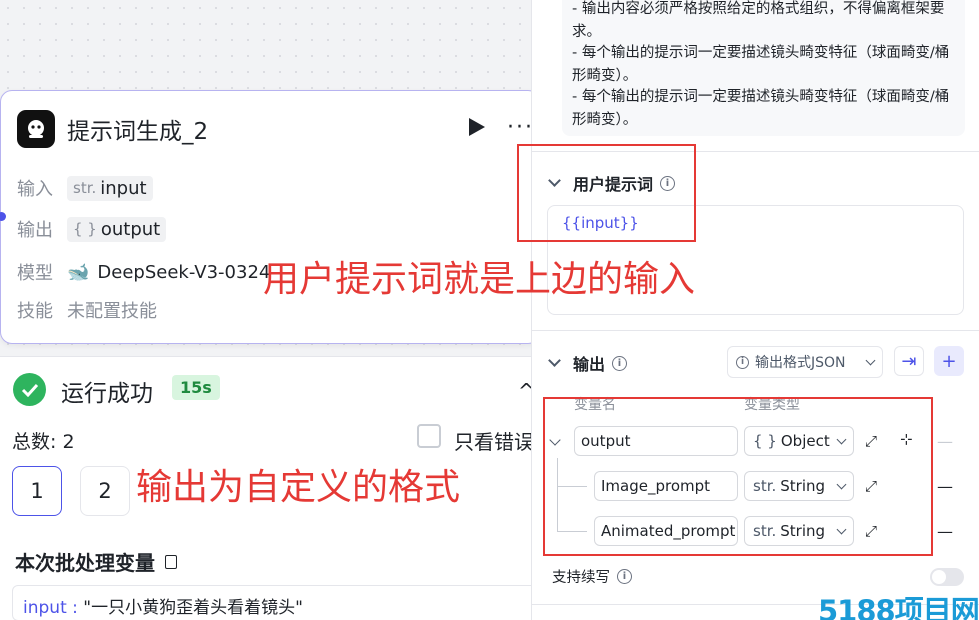 Image resolution: width=979 pixels, height=620 pixels. I want to click on support-continue-toggle, so click(947, 577).